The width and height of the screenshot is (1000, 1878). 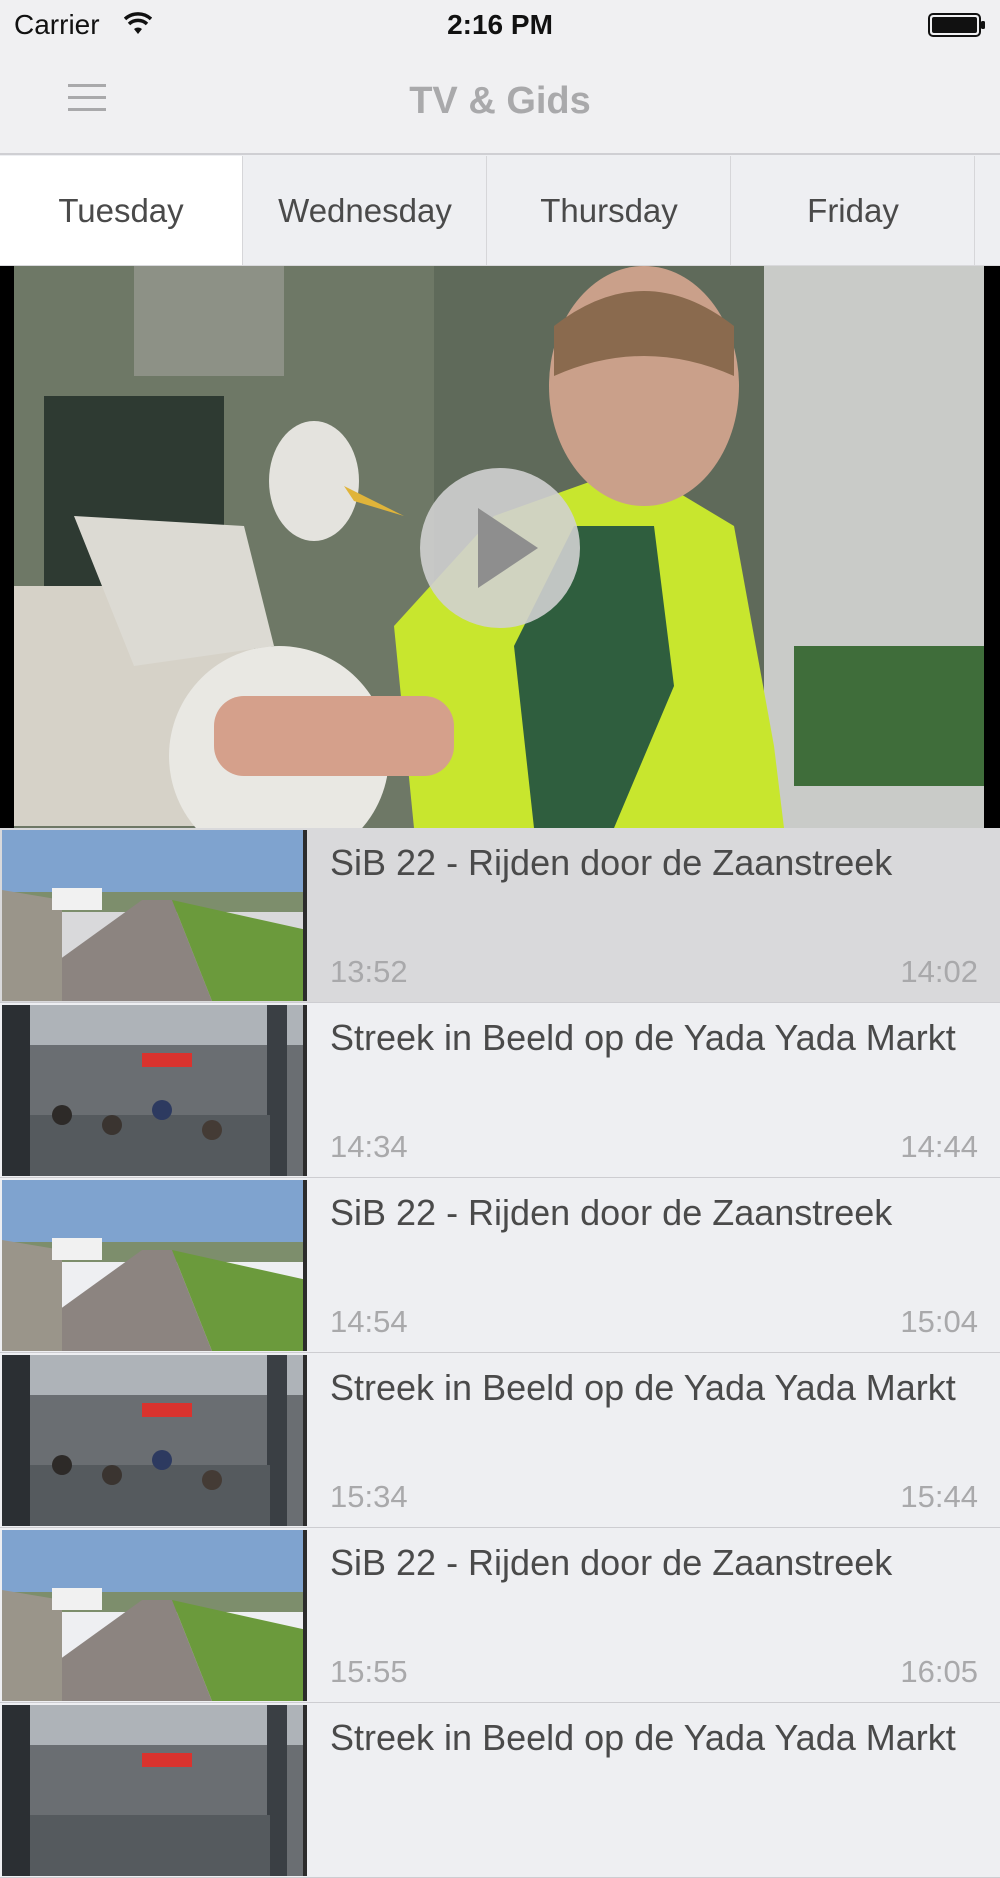 What do you see at coordinates (939, 1321) in the screenshot?
I see `program-end-time: 15:04` at bounding box center [939, 1321].